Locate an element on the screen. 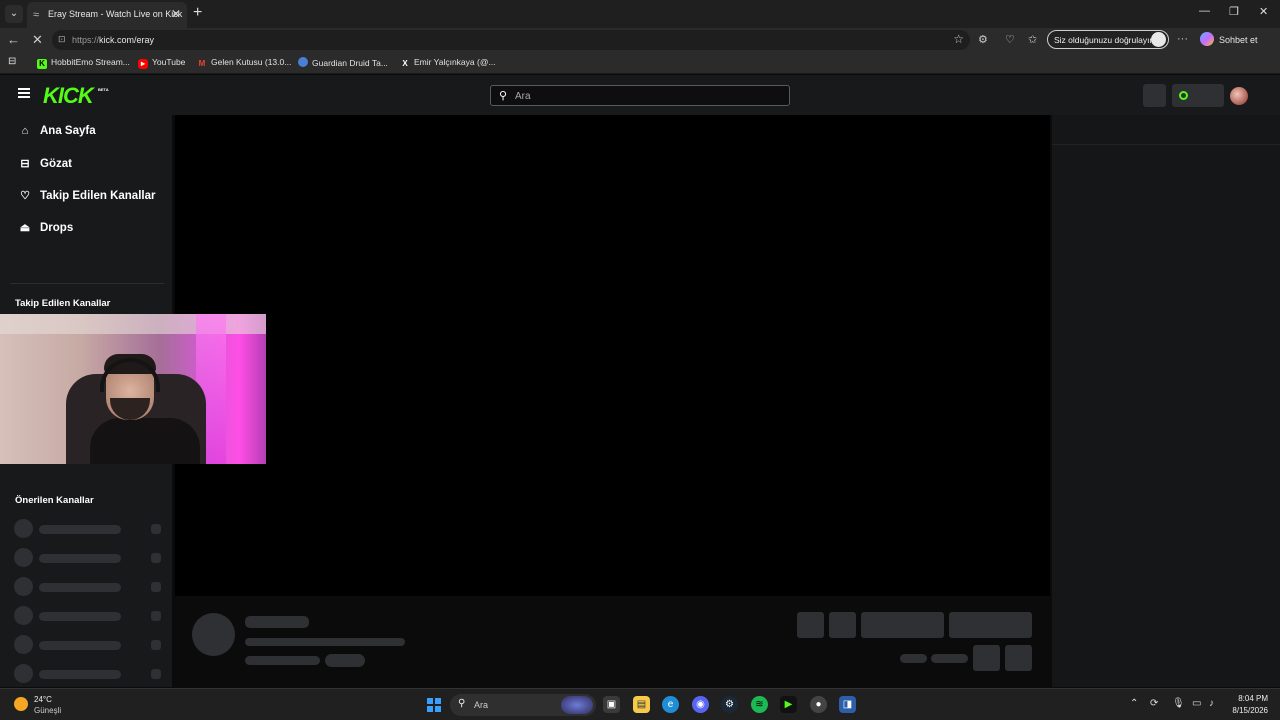 The image size is (1280, 720). edge-icon: e is located at coordinates (670, 704).